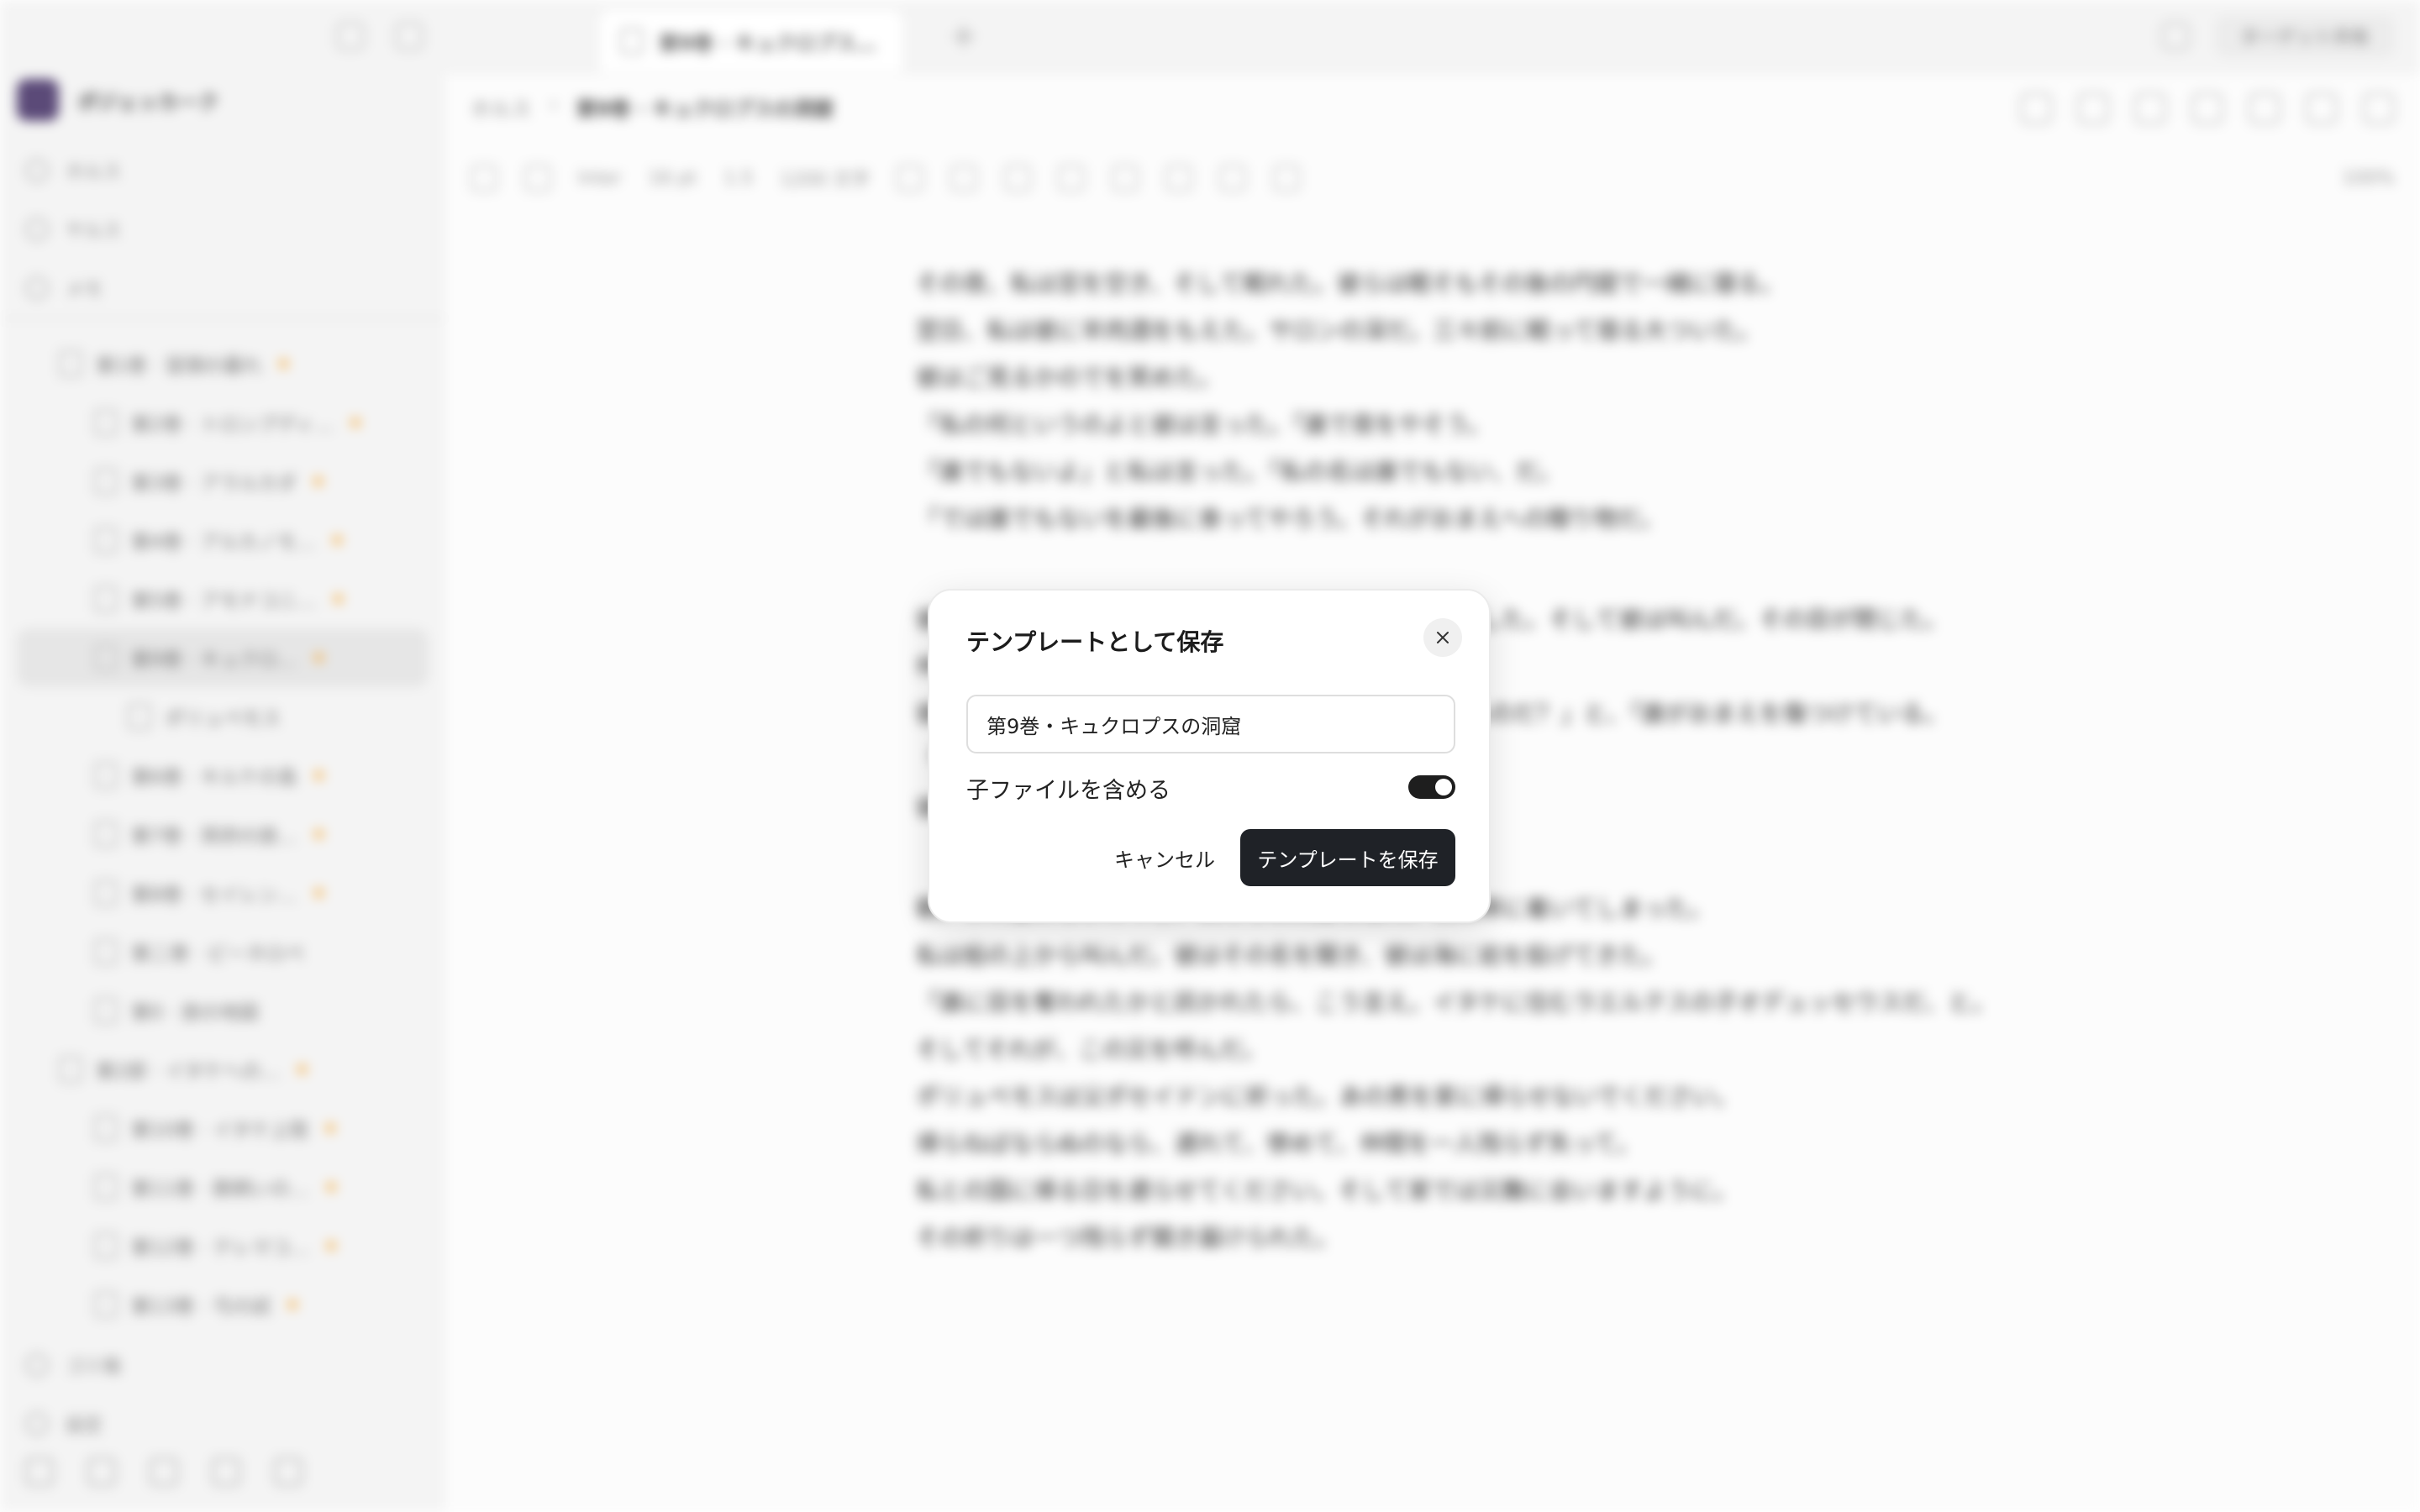  What do you see at coordinates (223, 1010) in the screenshot?
I see `tree-item: 第0 · 旅の地図` at bounding box center [223, 1010].